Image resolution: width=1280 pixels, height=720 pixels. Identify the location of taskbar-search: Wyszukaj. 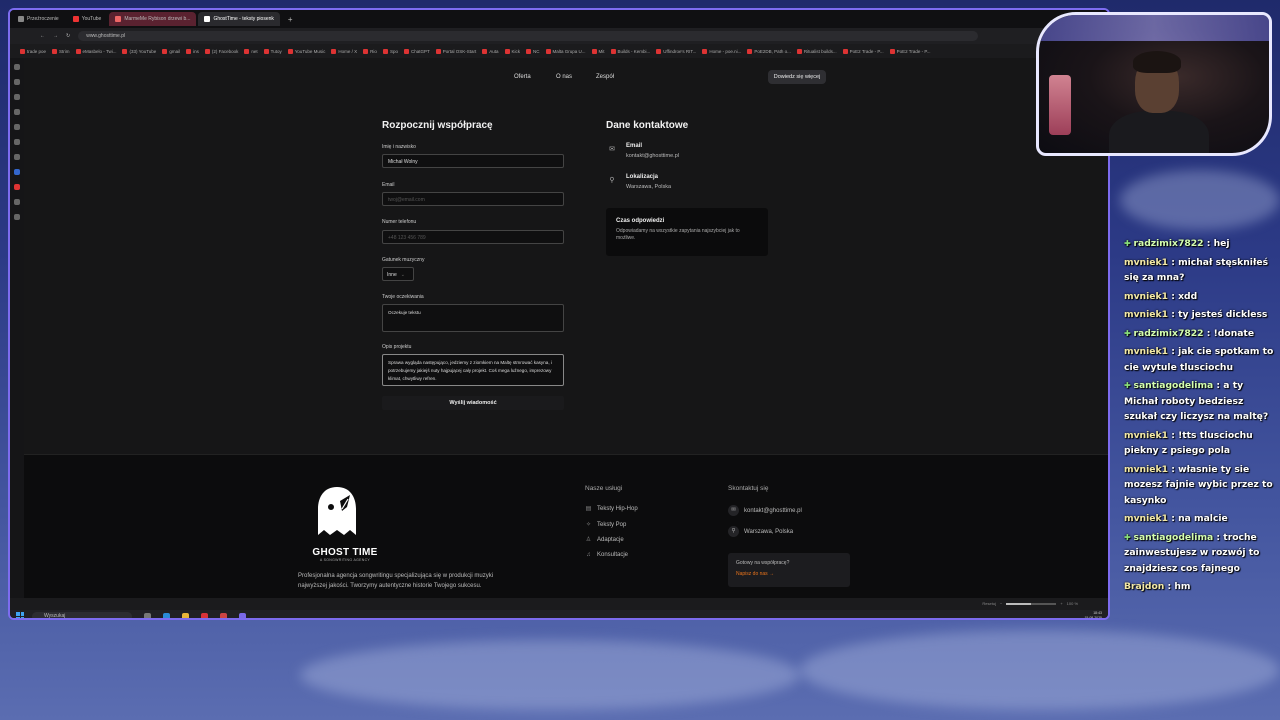
(82, 614).